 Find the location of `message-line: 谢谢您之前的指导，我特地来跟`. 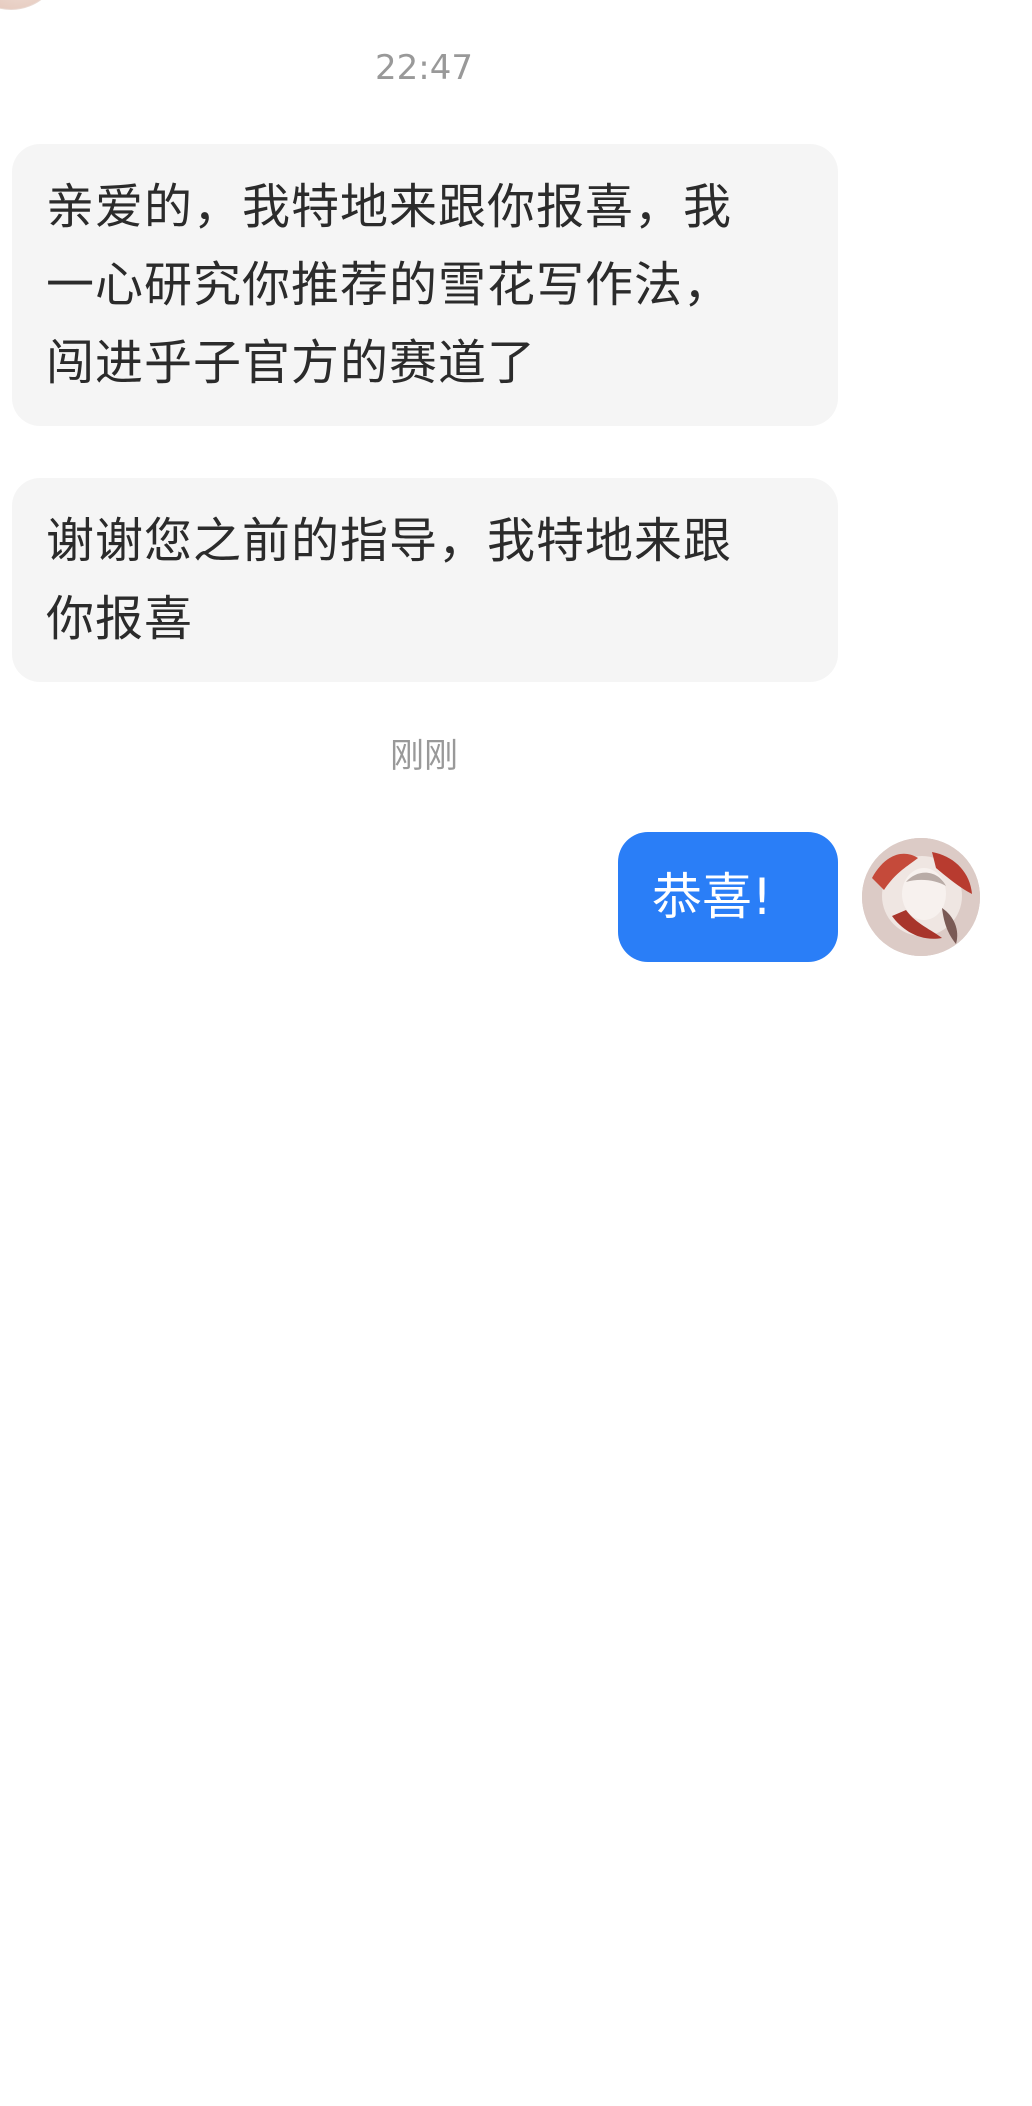

message-line: 谢谢您之前的指导，我特地来跟 is located at coordinates (389, 541).